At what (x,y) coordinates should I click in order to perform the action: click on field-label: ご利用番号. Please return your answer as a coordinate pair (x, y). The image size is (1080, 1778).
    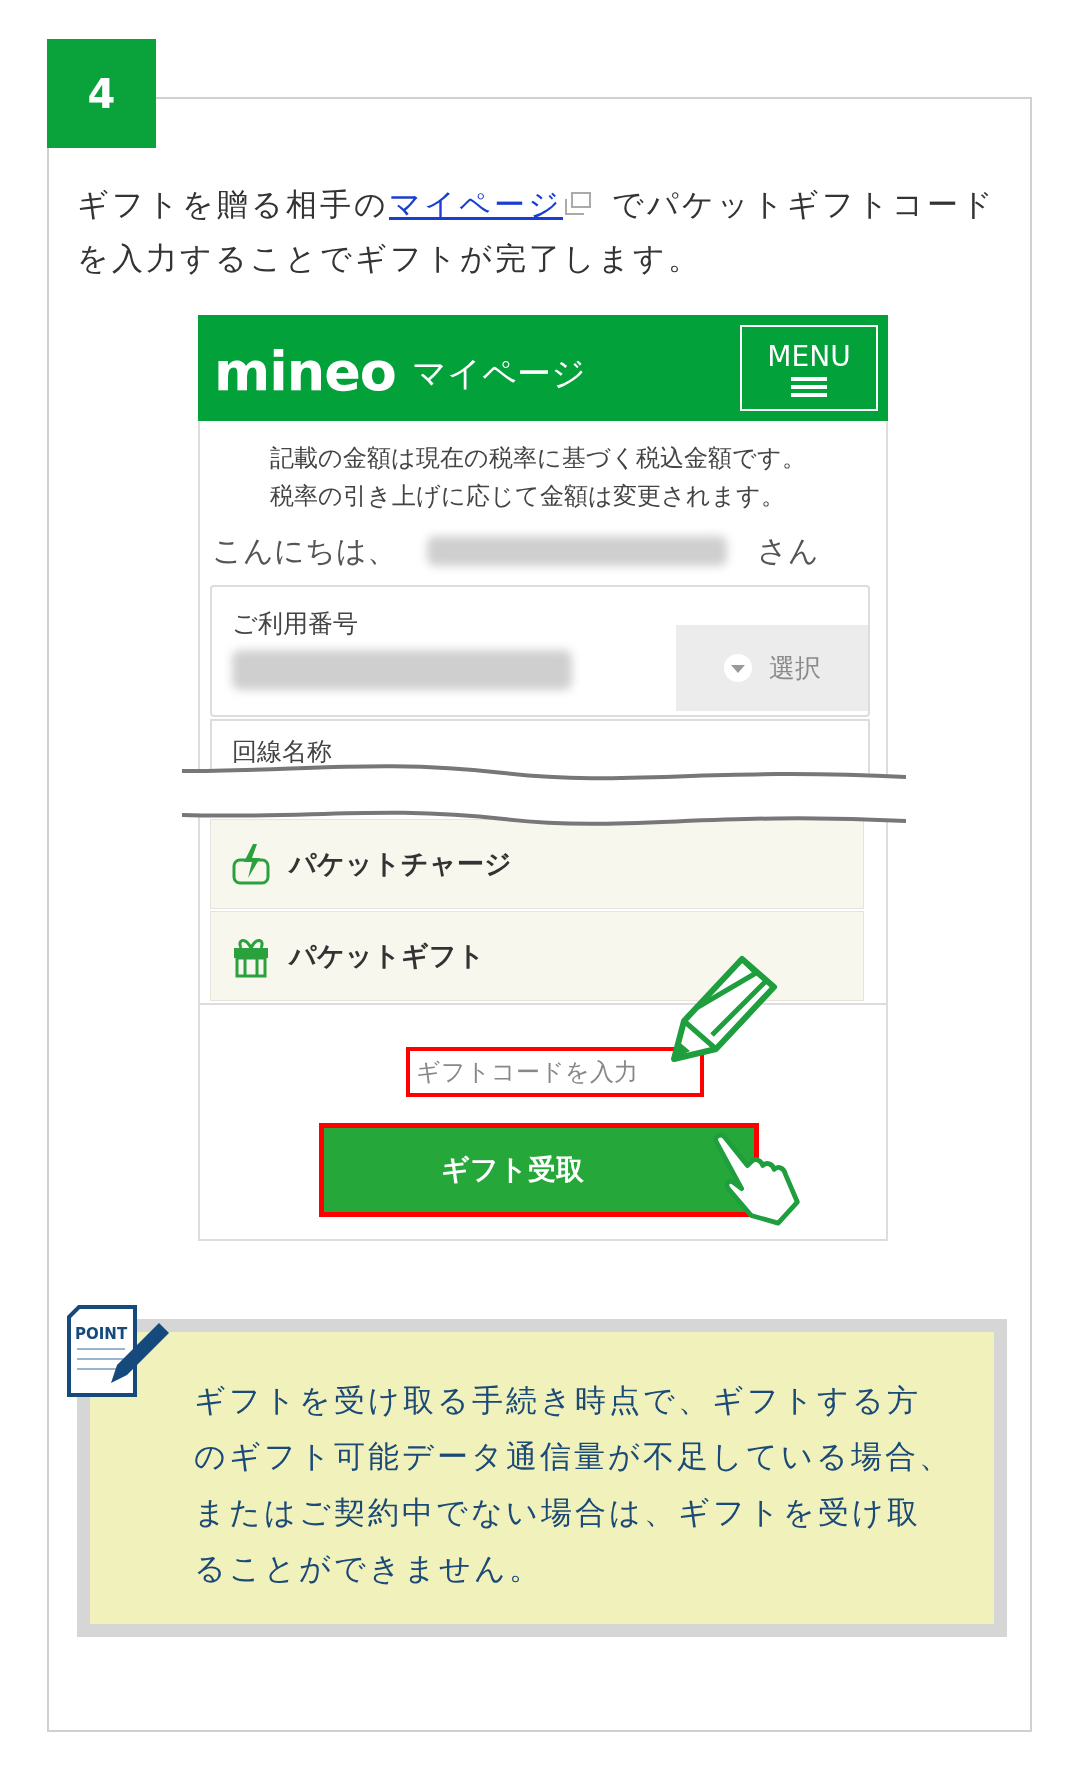
    Looking at the image, I should click on (295, 624).